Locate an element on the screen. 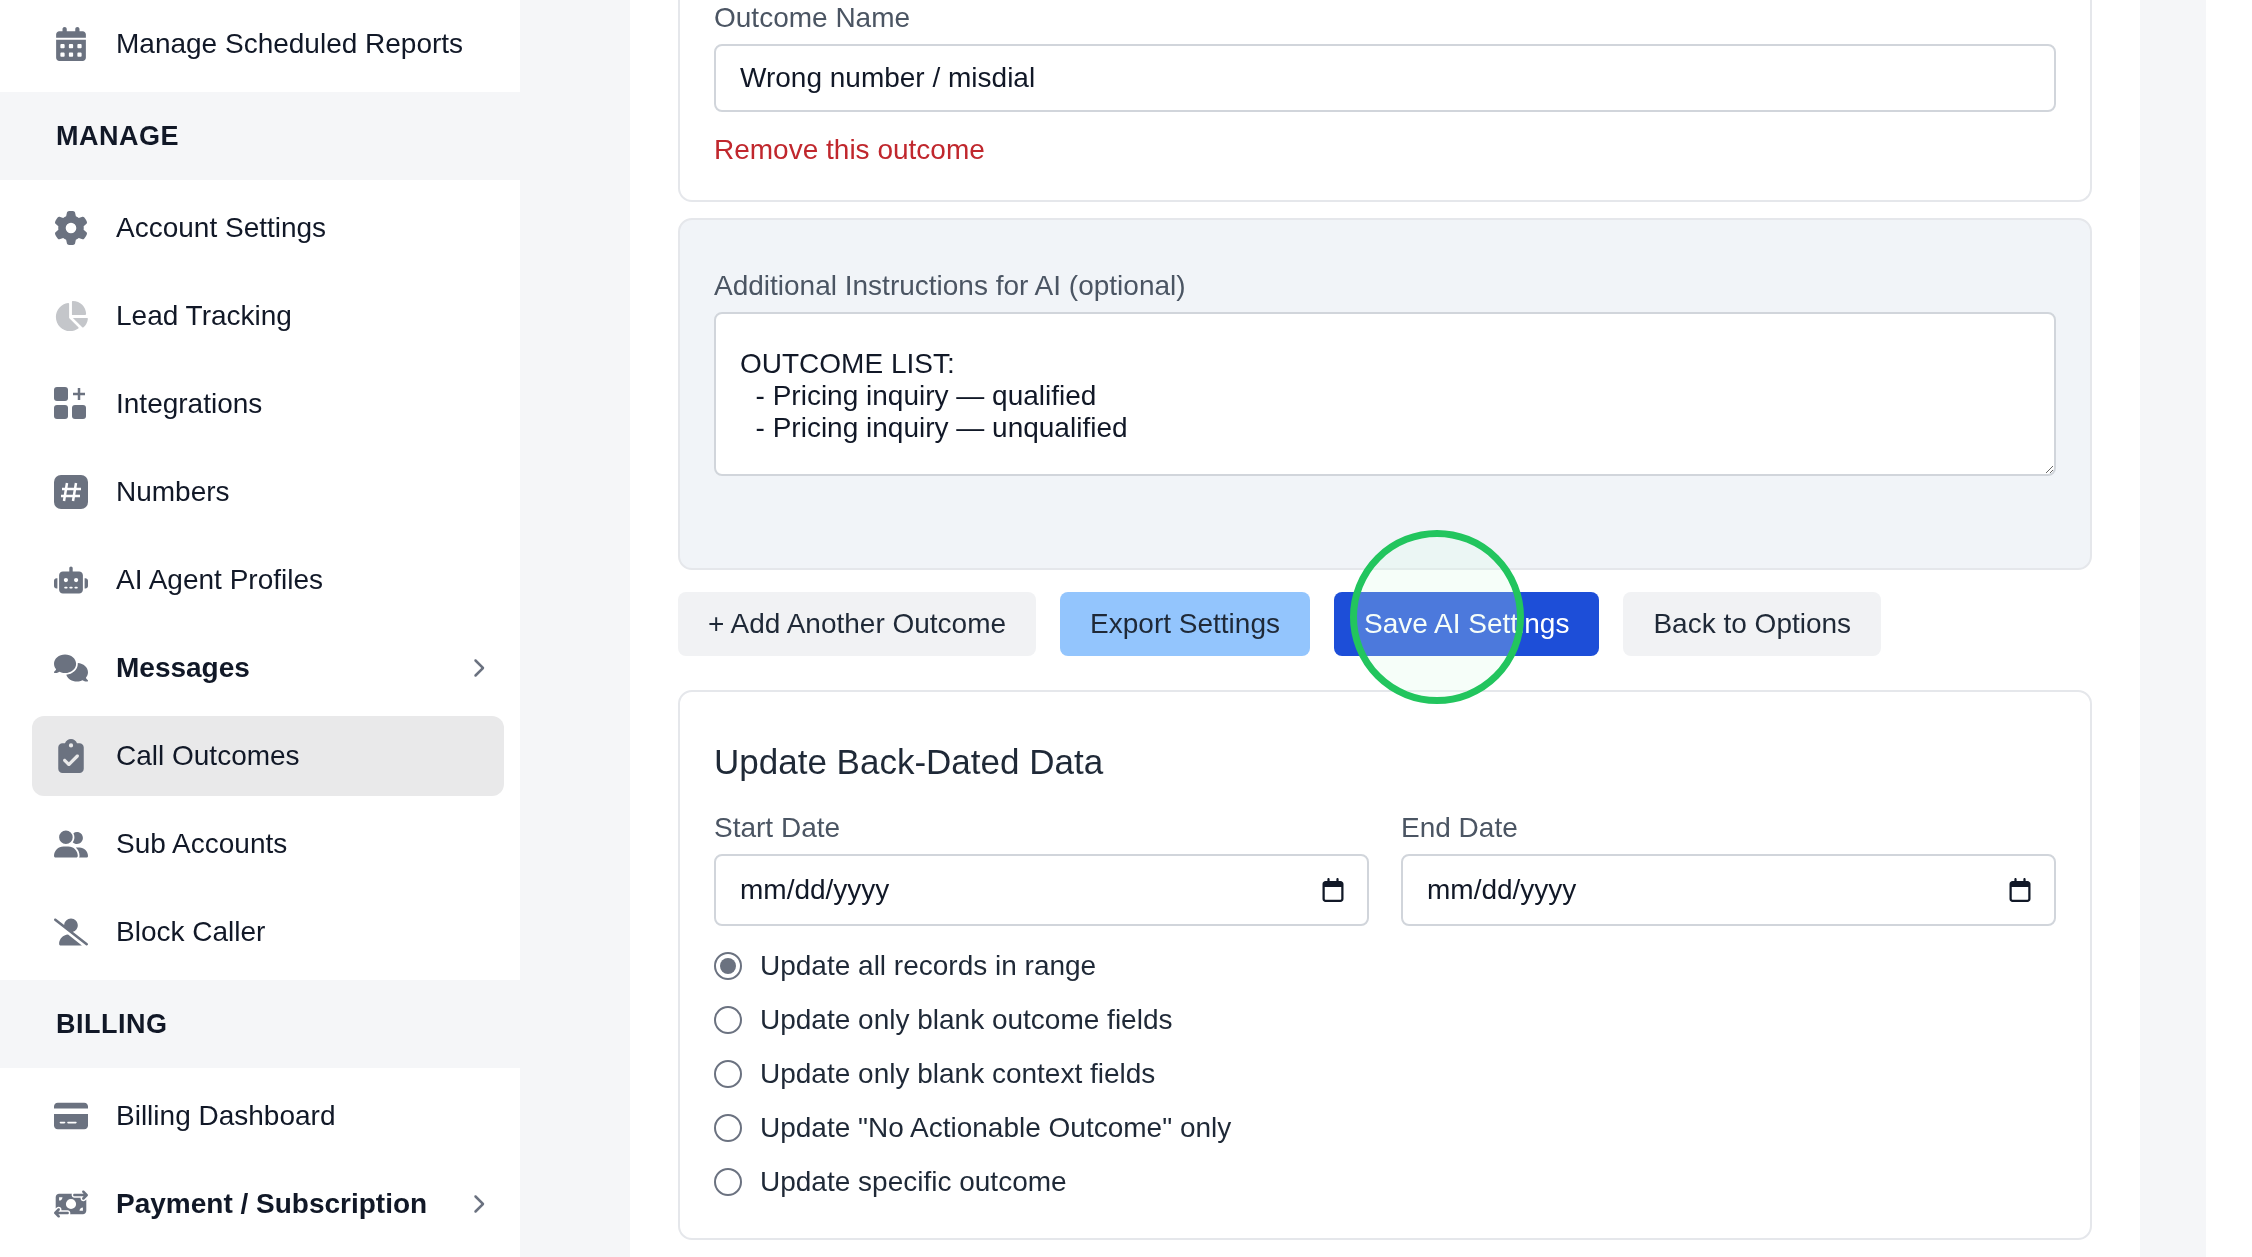  sidebar-item: Lead Tracking is located at coordinates (268, 316).